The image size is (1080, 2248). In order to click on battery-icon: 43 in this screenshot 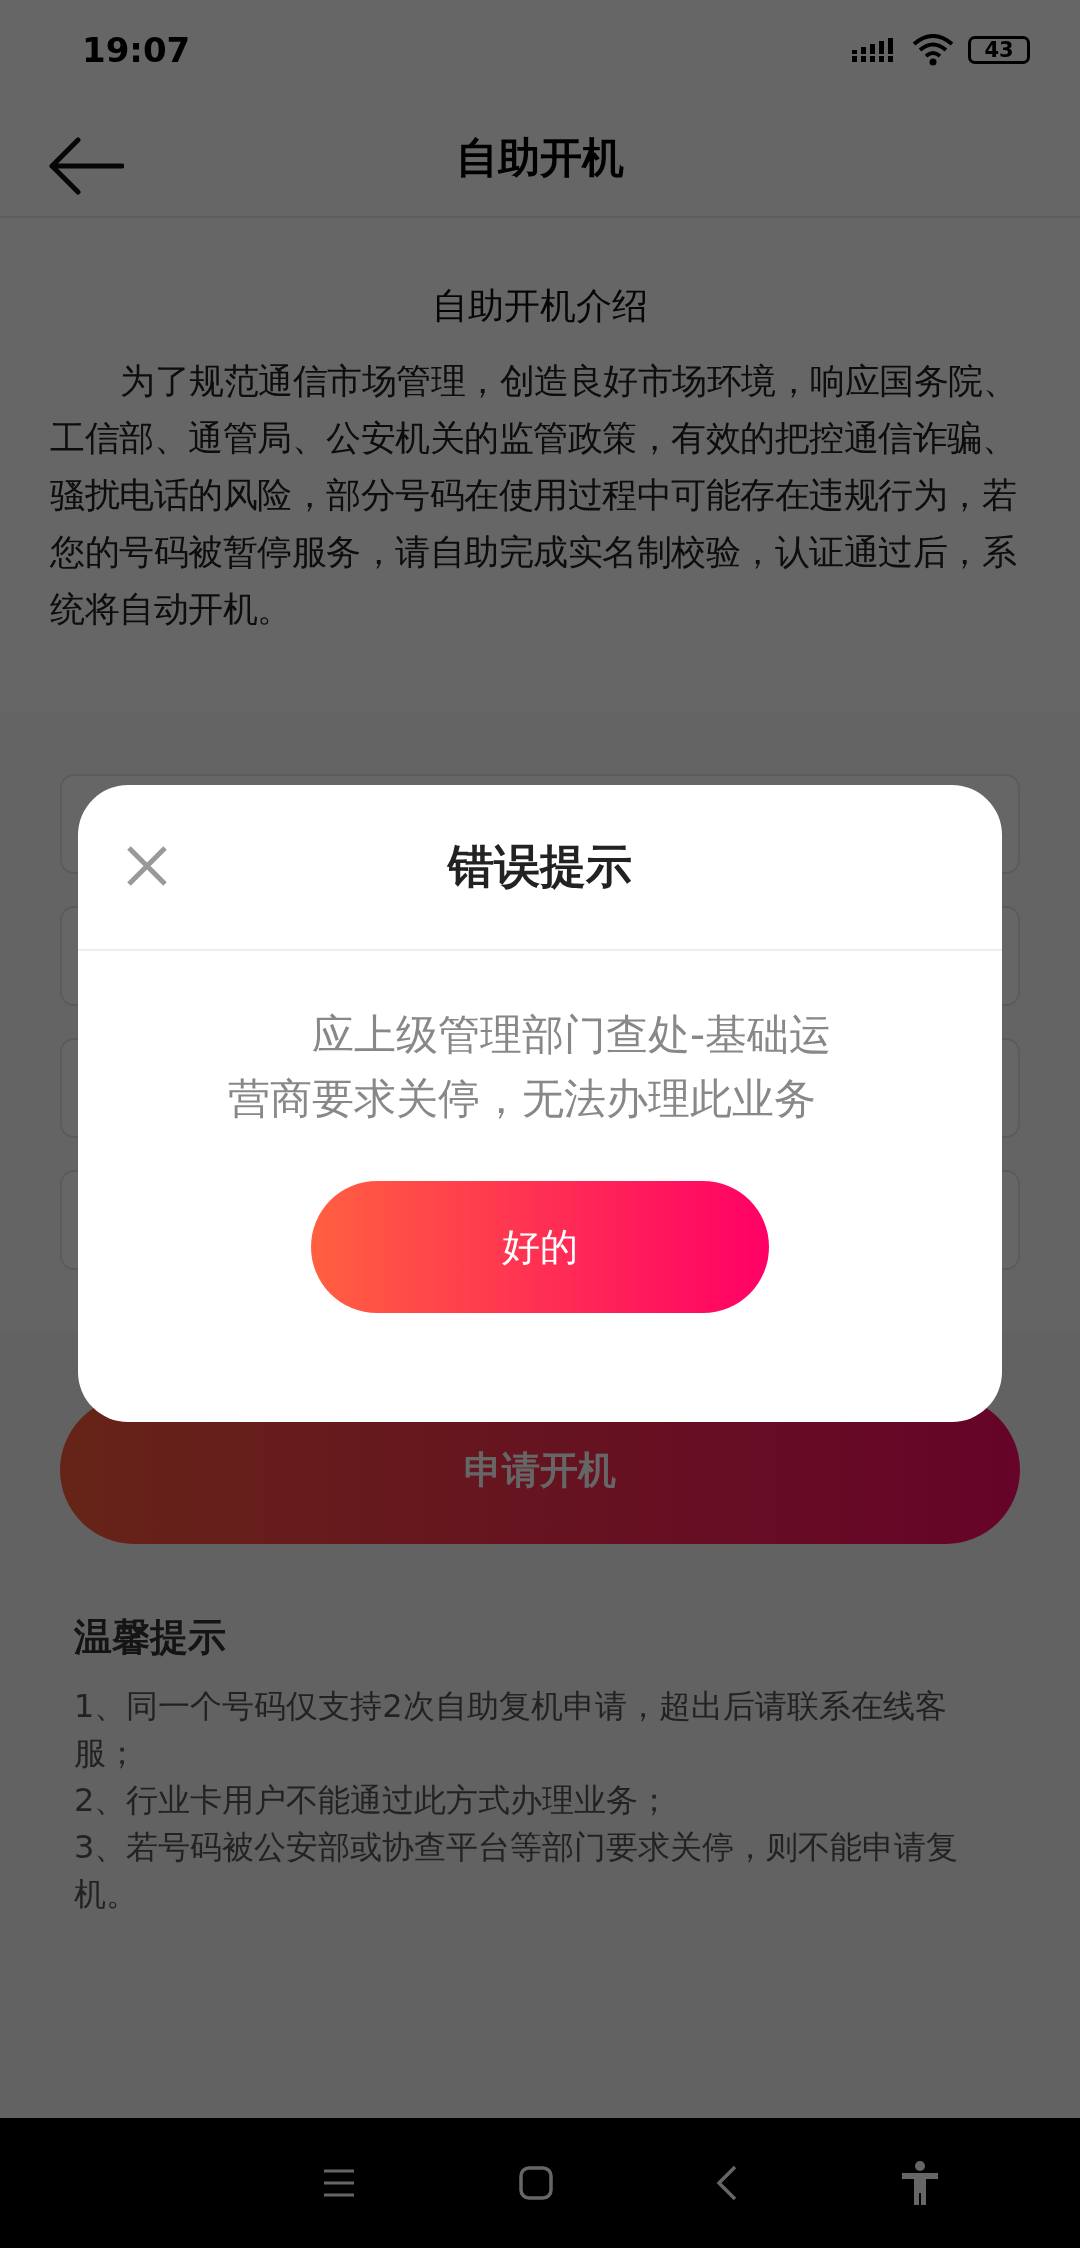, I will do `click(999, 50)`.